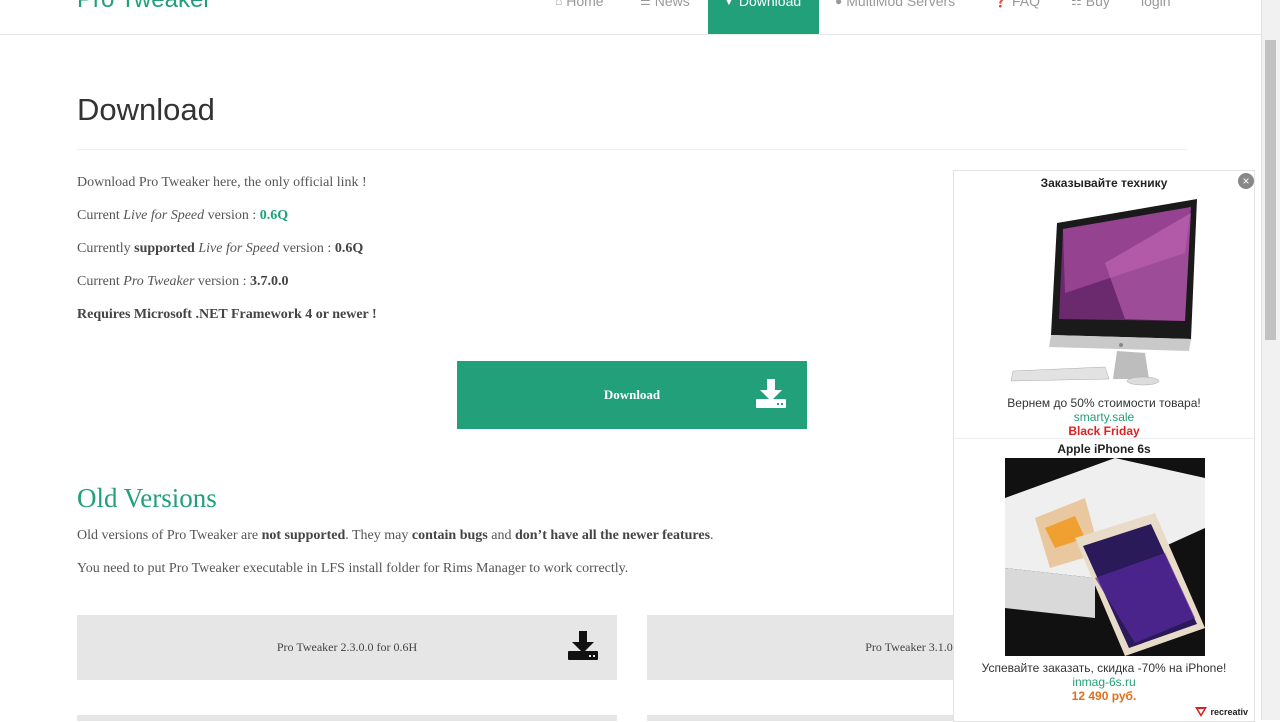 This screenshot has height=722, width=1280. Describe the element at coordinates (712, 535) in the screenshot. I see `warn-g: .` at that location.